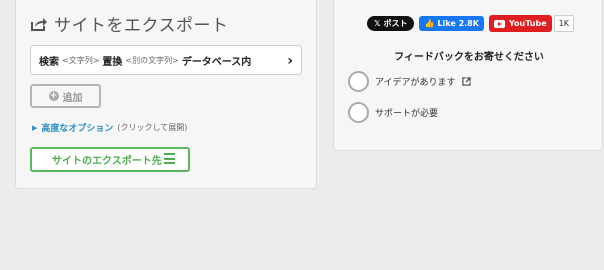 The image size is (604, 270). What do you see at coordinates (429, 23) in the screenshot?
I see `thumbs-up-icon: 👍` at bounding box center [429, 23].